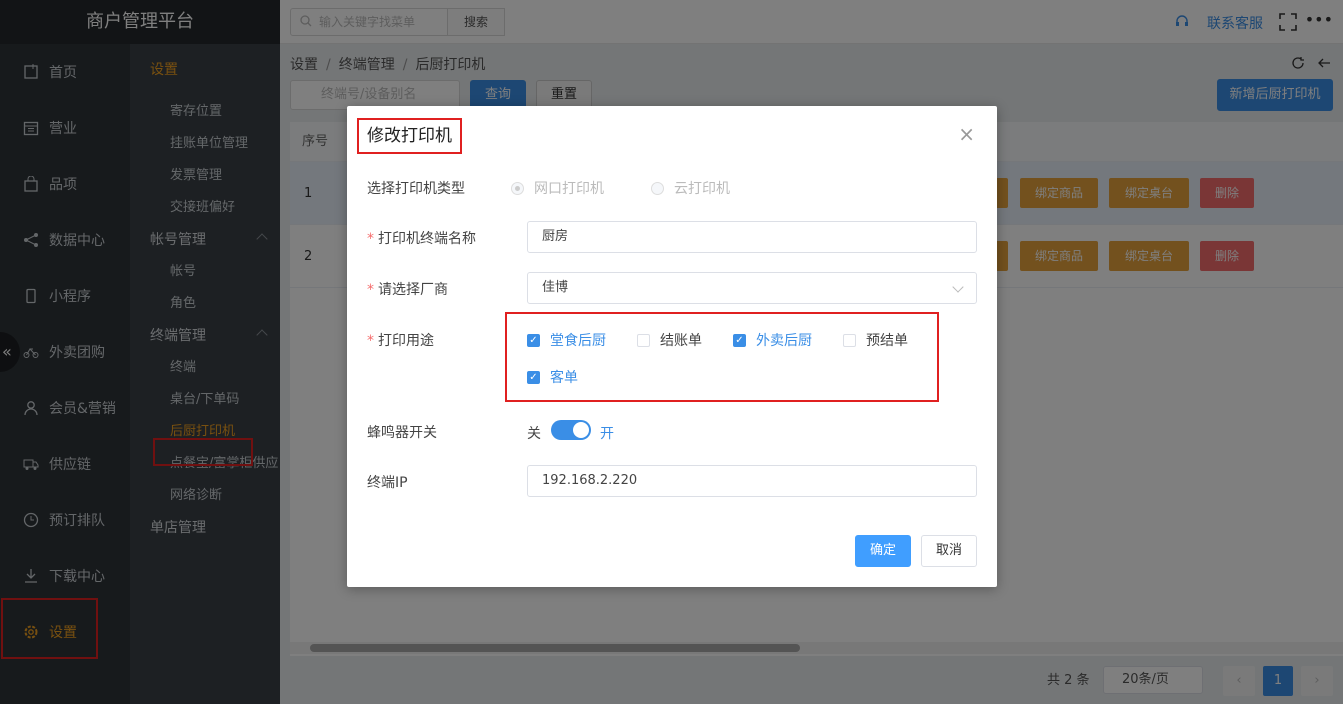  What do you see at coordinates (427, 239) in the screenshot?
I see `label-text: 打印机终端名称` at bounding box center [427, 239].